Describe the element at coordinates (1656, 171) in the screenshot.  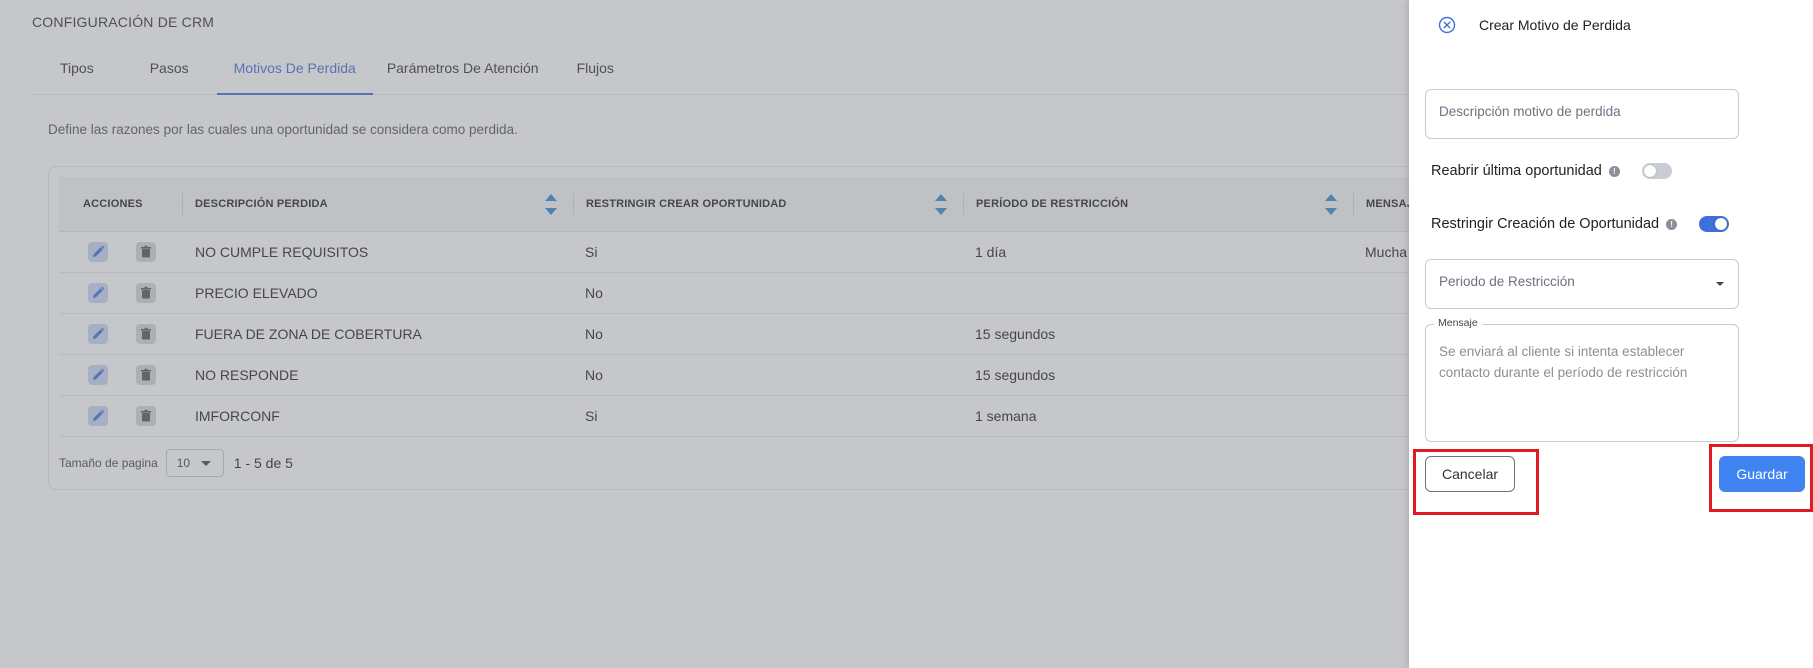
I see `reopen-toggle` at that location.